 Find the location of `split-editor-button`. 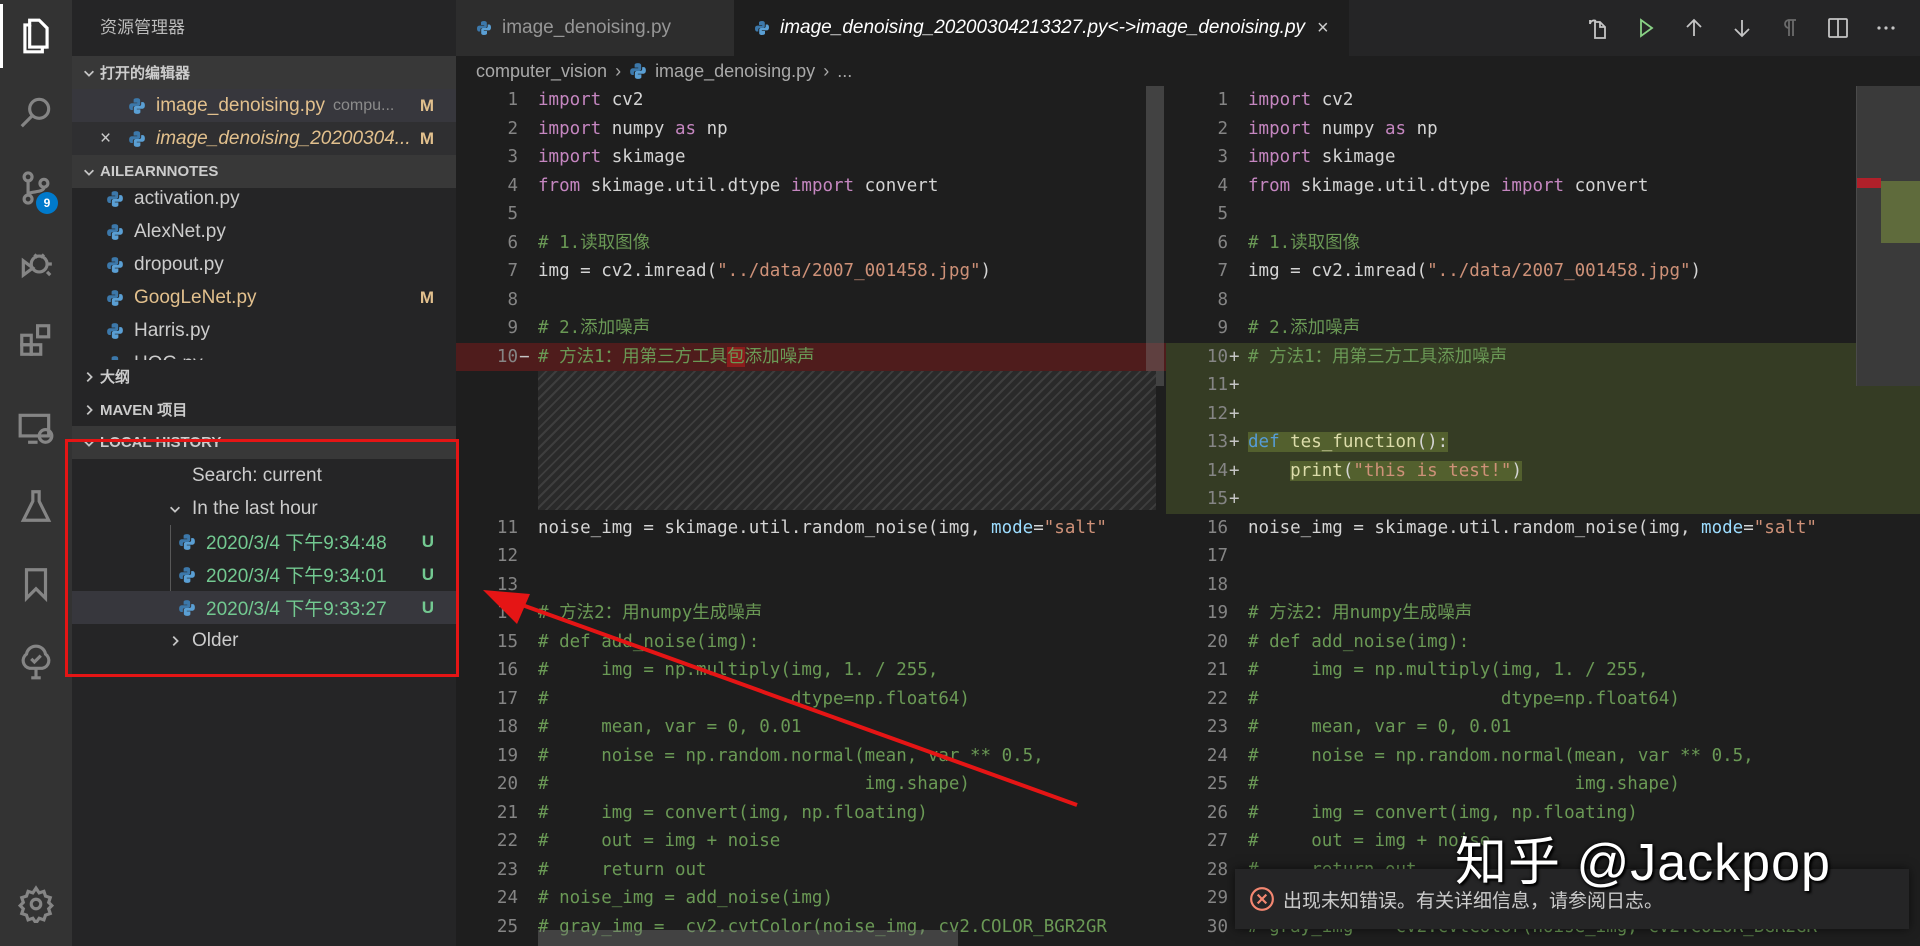

split-editor-button is located at coordinates (1838, 28).